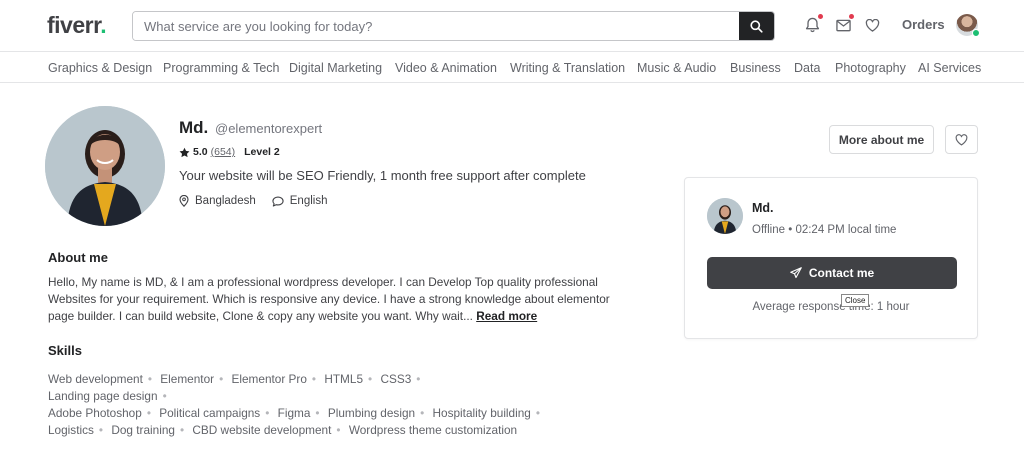 This screenshot has height=450, width=1024. What do you see at coordinates (831, 307) in the screenshot?
I see `average-response-time: Average response time: 1 hour` at bounding box center [831, 307].